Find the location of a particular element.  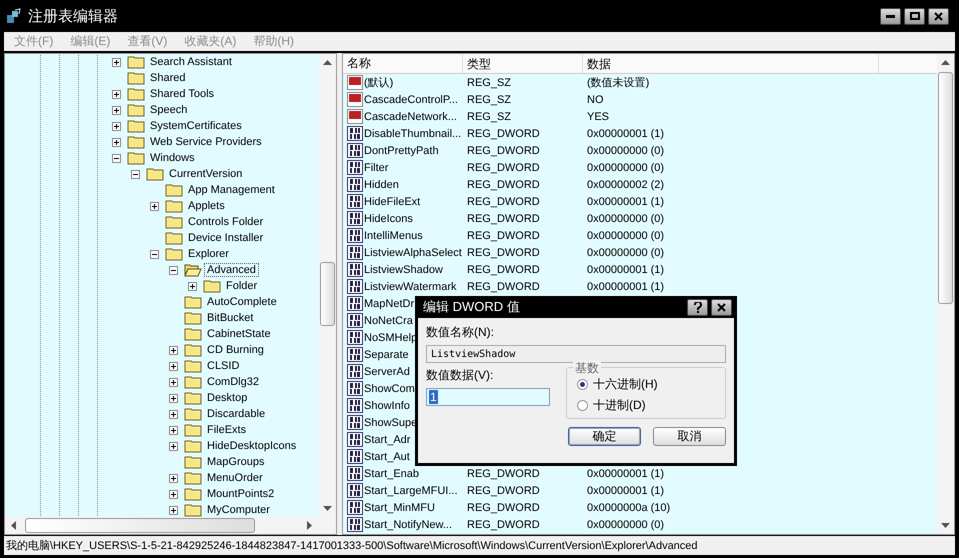

value-name-field: ListviewShadow is located at coordinates (576, 354).